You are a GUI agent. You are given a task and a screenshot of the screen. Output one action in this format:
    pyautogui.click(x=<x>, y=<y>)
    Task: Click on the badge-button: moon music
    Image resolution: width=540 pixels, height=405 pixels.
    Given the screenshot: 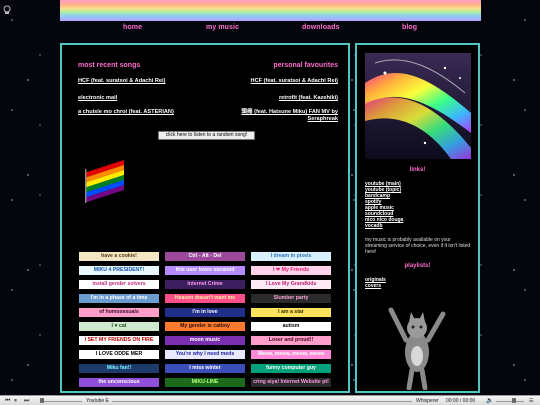 What is the action you would take?
    pyautogui.click(x=205, y=340)
    